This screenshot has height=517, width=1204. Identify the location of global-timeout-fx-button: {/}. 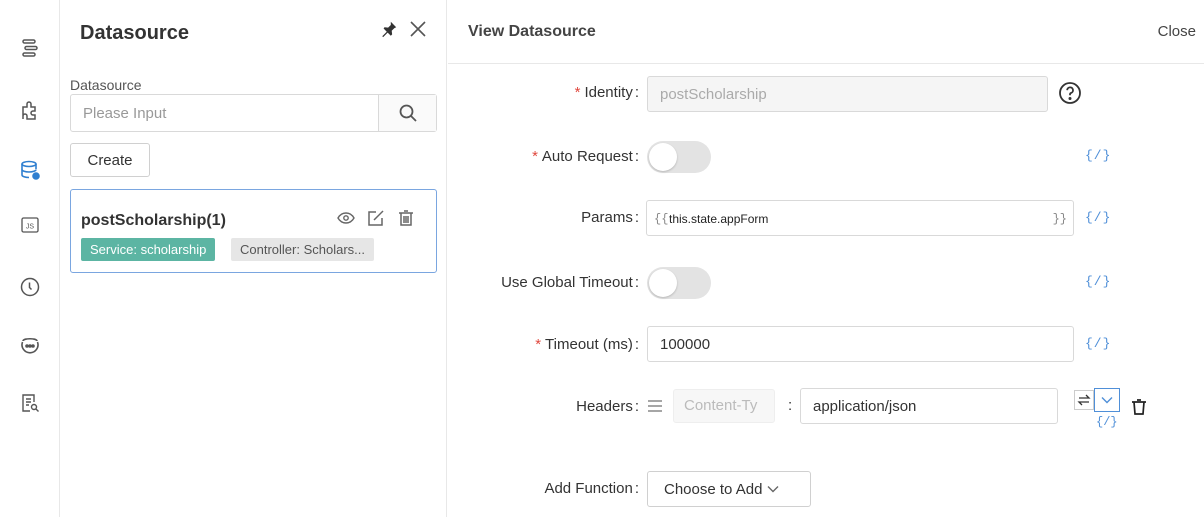
(1098, 281).